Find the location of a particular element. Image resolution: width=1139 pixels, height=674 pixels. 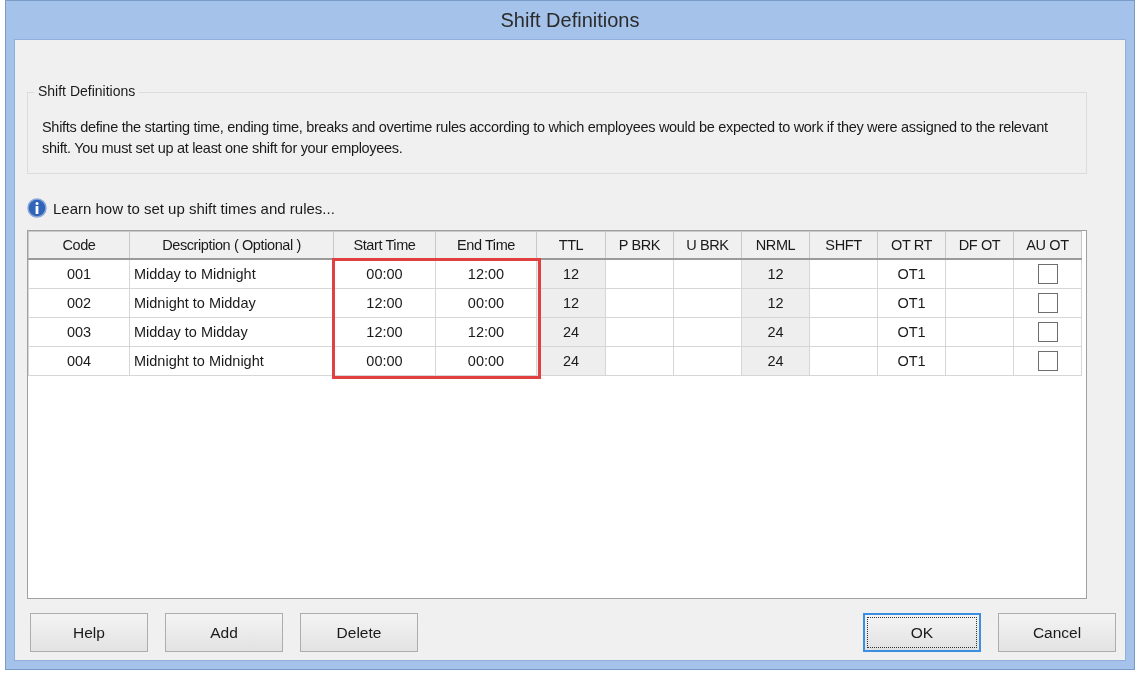

table-cell: 004 is located at coordinates (79, 361).